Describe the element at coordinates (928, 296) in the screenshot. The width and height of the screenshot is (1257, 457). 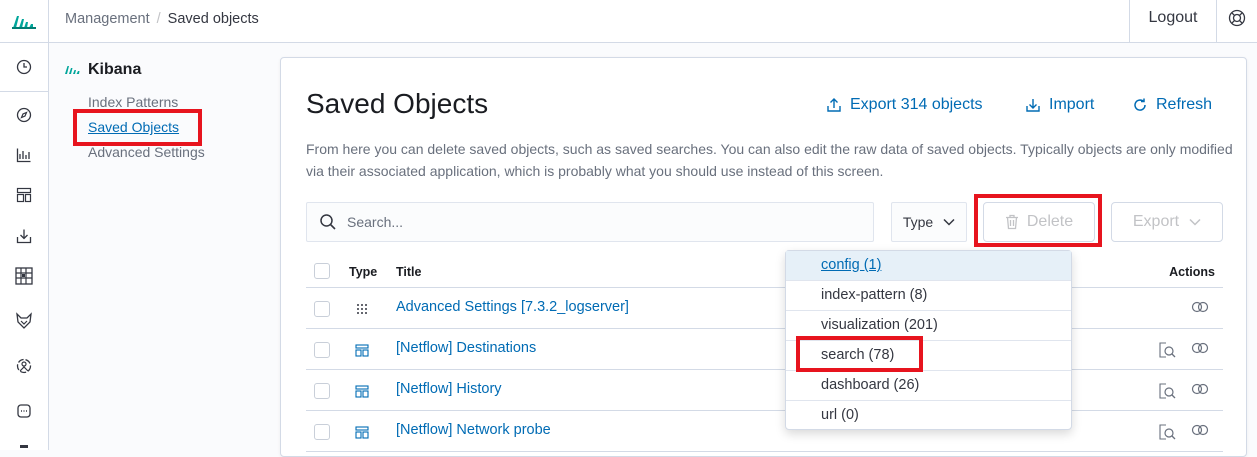
I see `type-option-index-pattern: index-pattern (8)` at that location.